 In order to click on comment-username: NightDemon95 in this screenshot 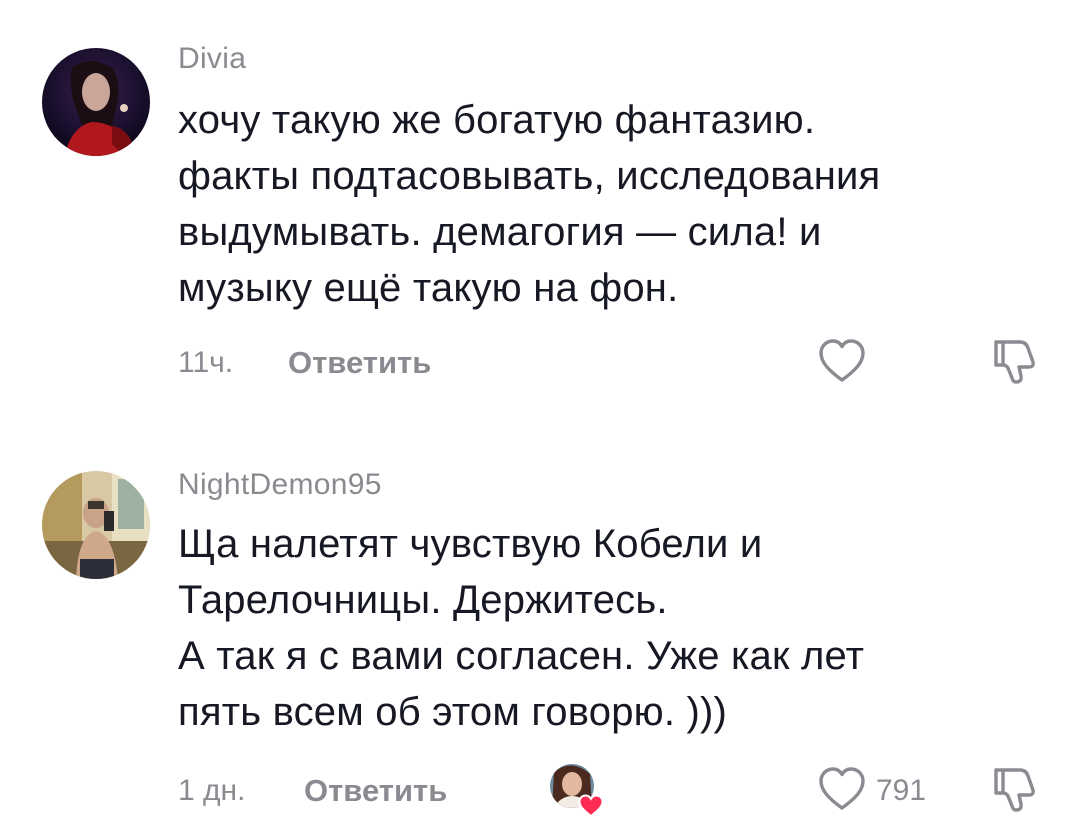, I will do `click(280, 485)`.